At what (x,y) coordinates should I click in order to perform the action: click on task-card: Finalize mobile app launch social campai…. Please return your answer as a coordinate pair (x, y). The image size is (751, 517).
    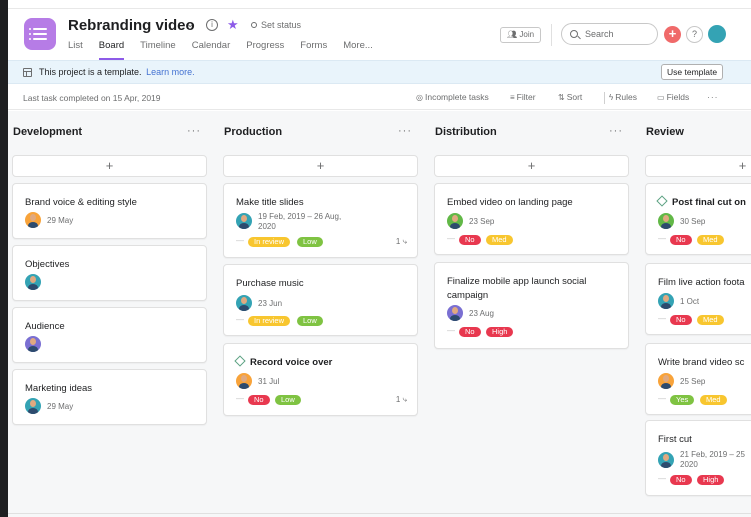
    Looking at the image, I should click on (531, 305).